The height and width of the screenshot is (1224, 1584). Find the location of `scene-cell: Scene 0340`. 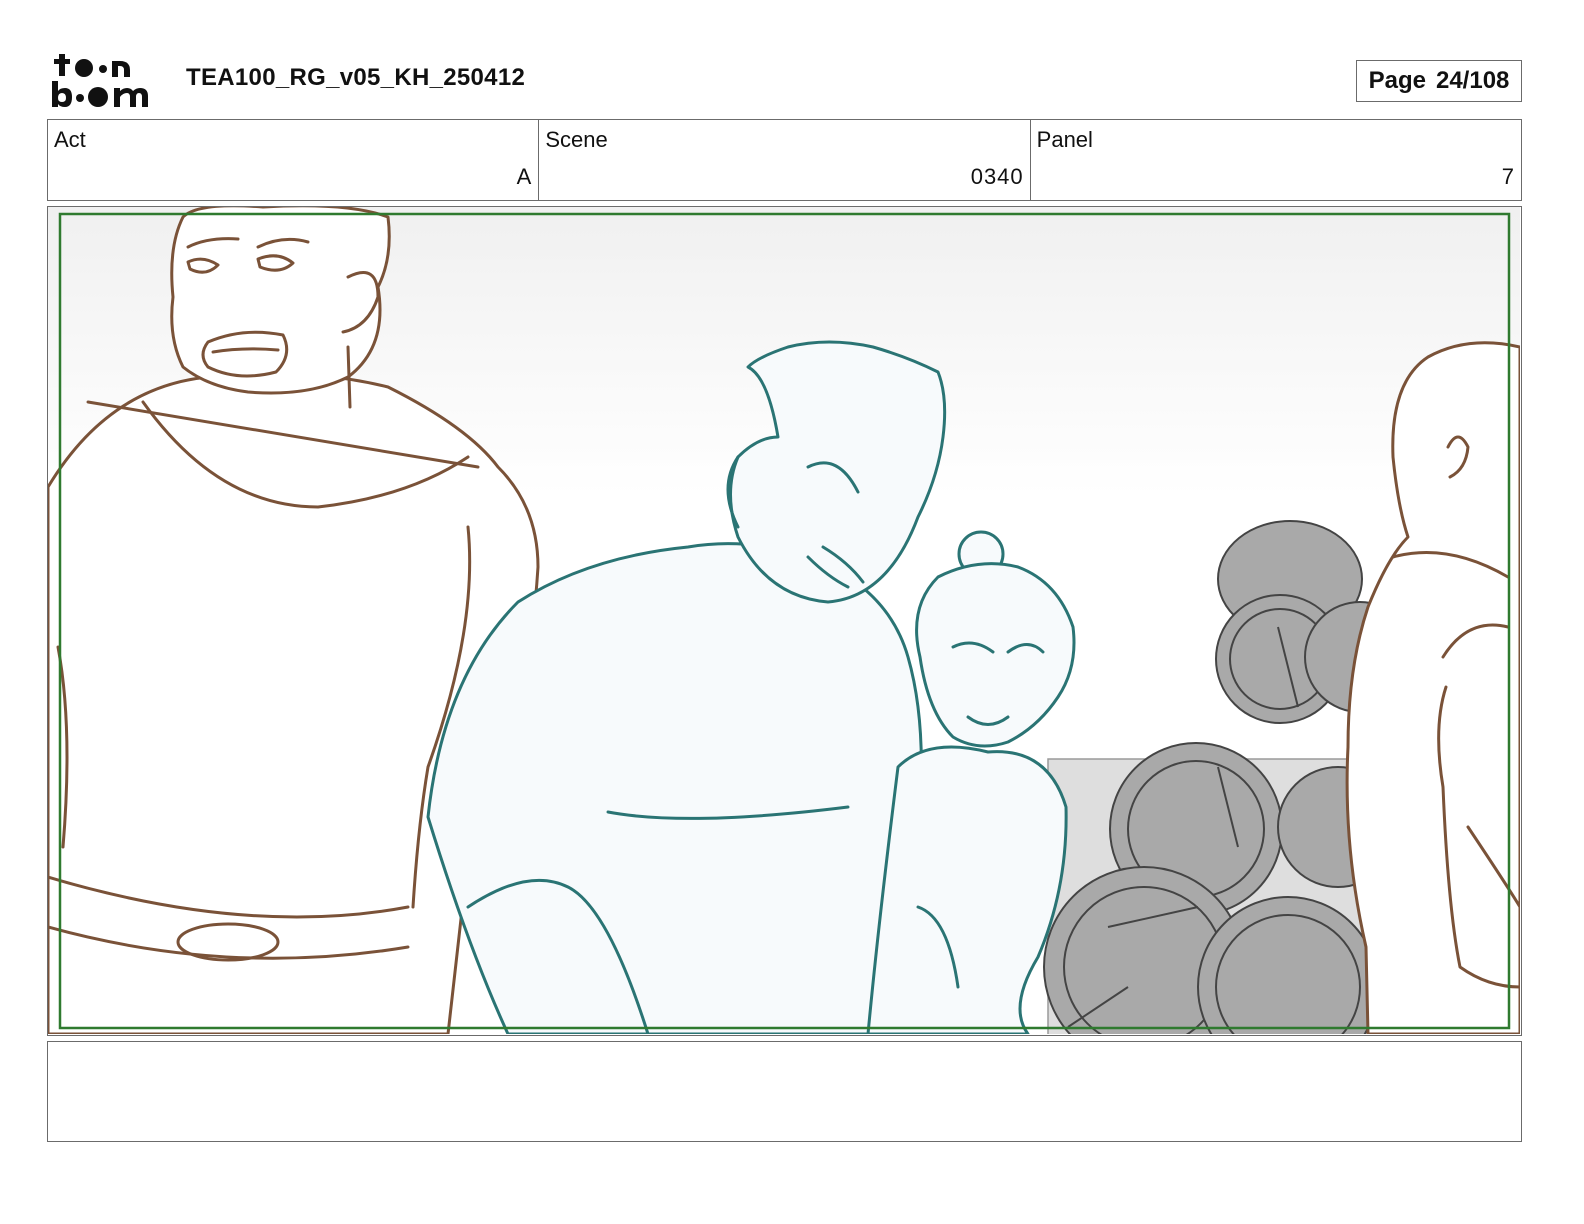

scene-cell: Scene 0340 is located at coordinates (785, 160).